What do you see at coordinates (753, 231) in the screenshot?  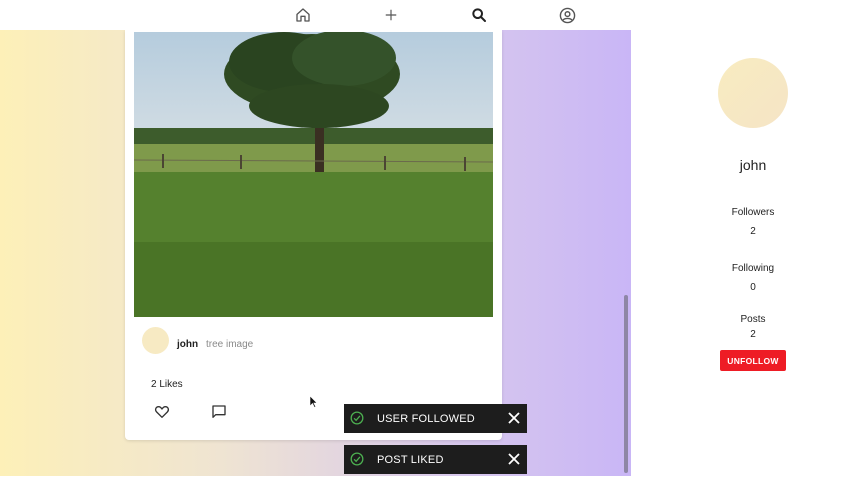 I see `followers-count: 2` at bounding box center [753, 231].